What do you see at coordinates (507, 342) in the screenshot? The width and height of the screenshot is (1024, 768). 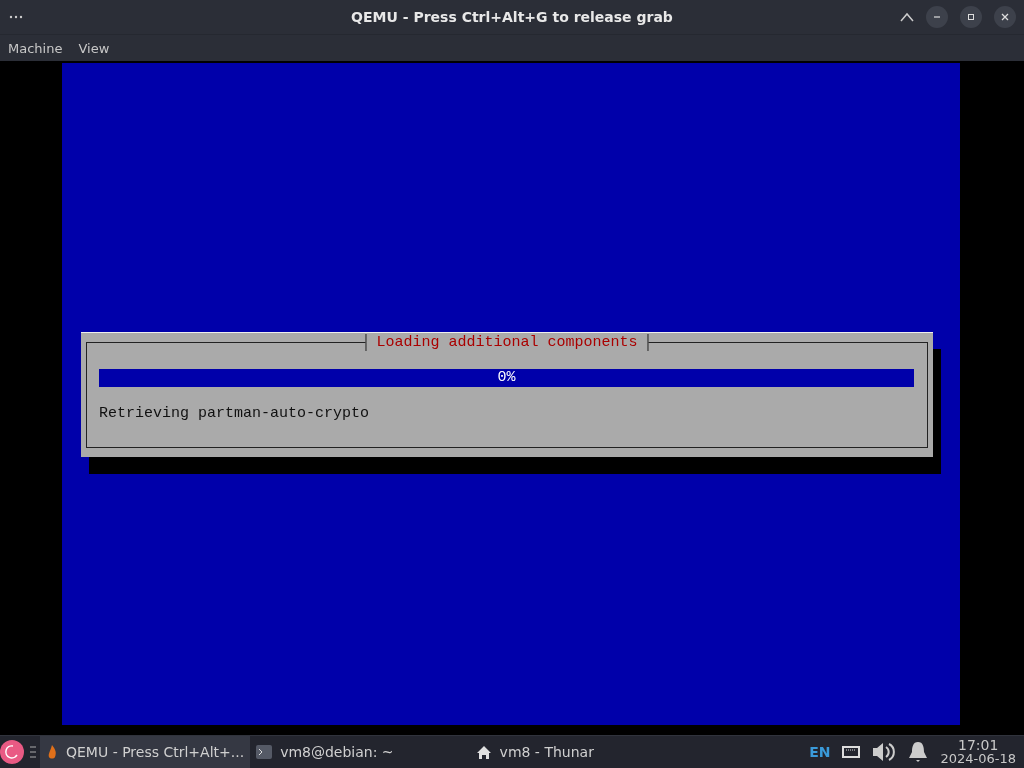 I see `dialog-title: Loading additional components` at bounding box center [507, 342].